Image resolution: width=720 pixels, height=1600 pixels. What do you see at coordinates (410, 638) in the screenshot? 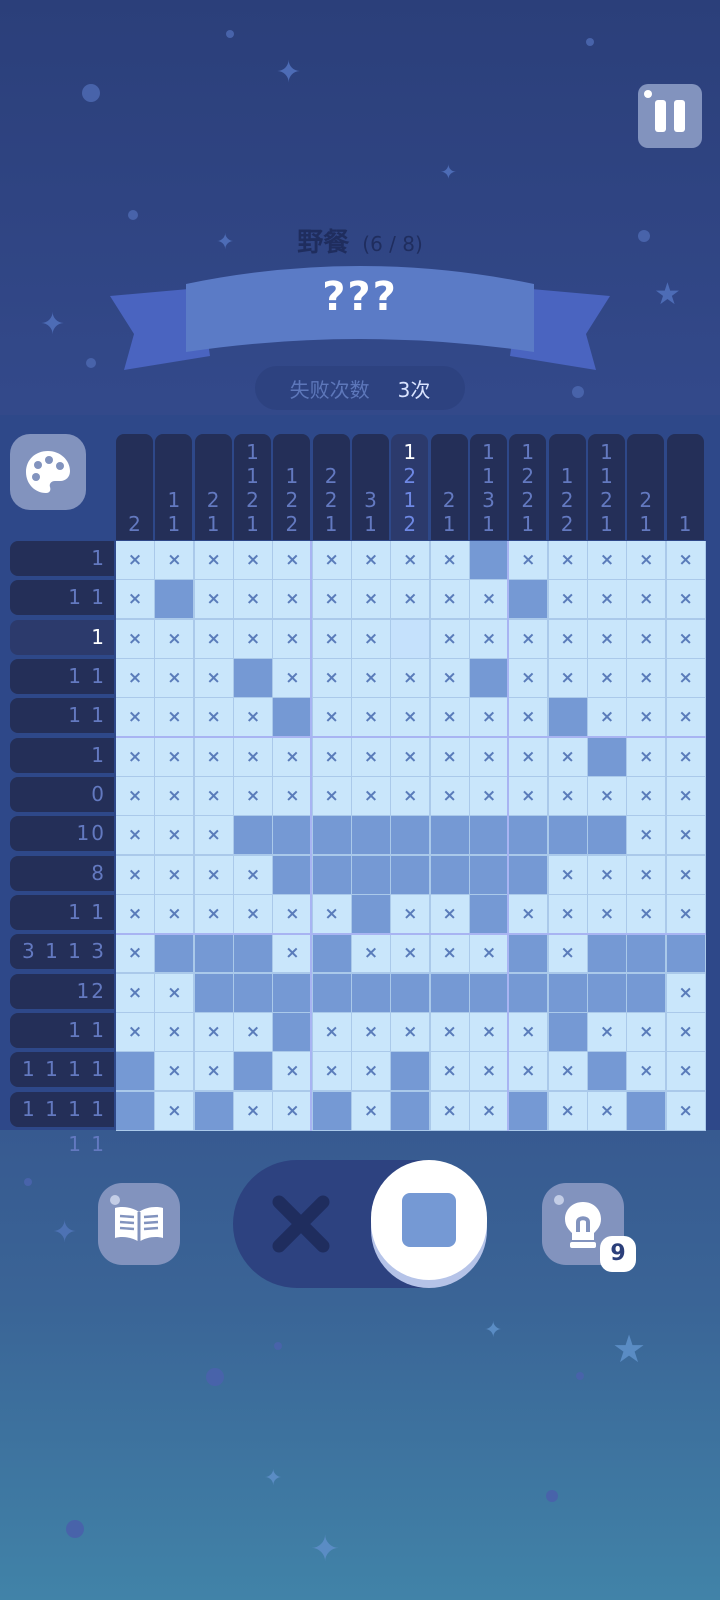
I see `grid-cell-empty` at bounding box center [410, 638].